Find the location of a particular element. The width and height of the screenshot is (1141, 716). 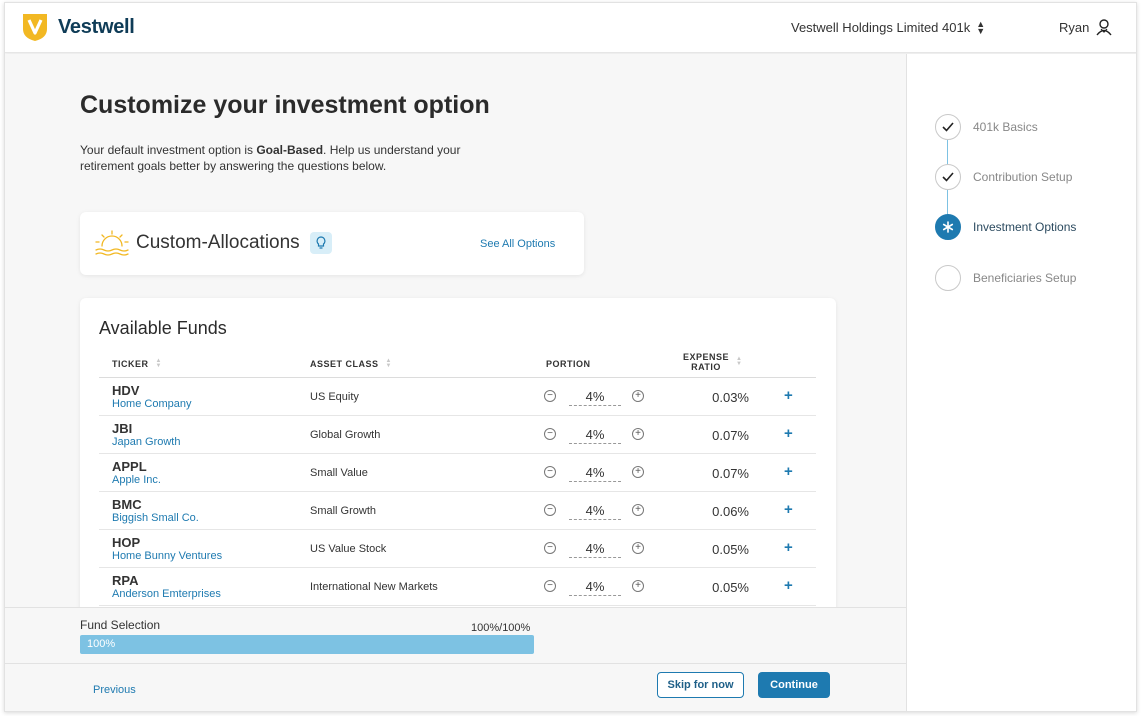

step-beneficiaries-setup: Beneficiaries Setup is located at coordinates (1005, 278).